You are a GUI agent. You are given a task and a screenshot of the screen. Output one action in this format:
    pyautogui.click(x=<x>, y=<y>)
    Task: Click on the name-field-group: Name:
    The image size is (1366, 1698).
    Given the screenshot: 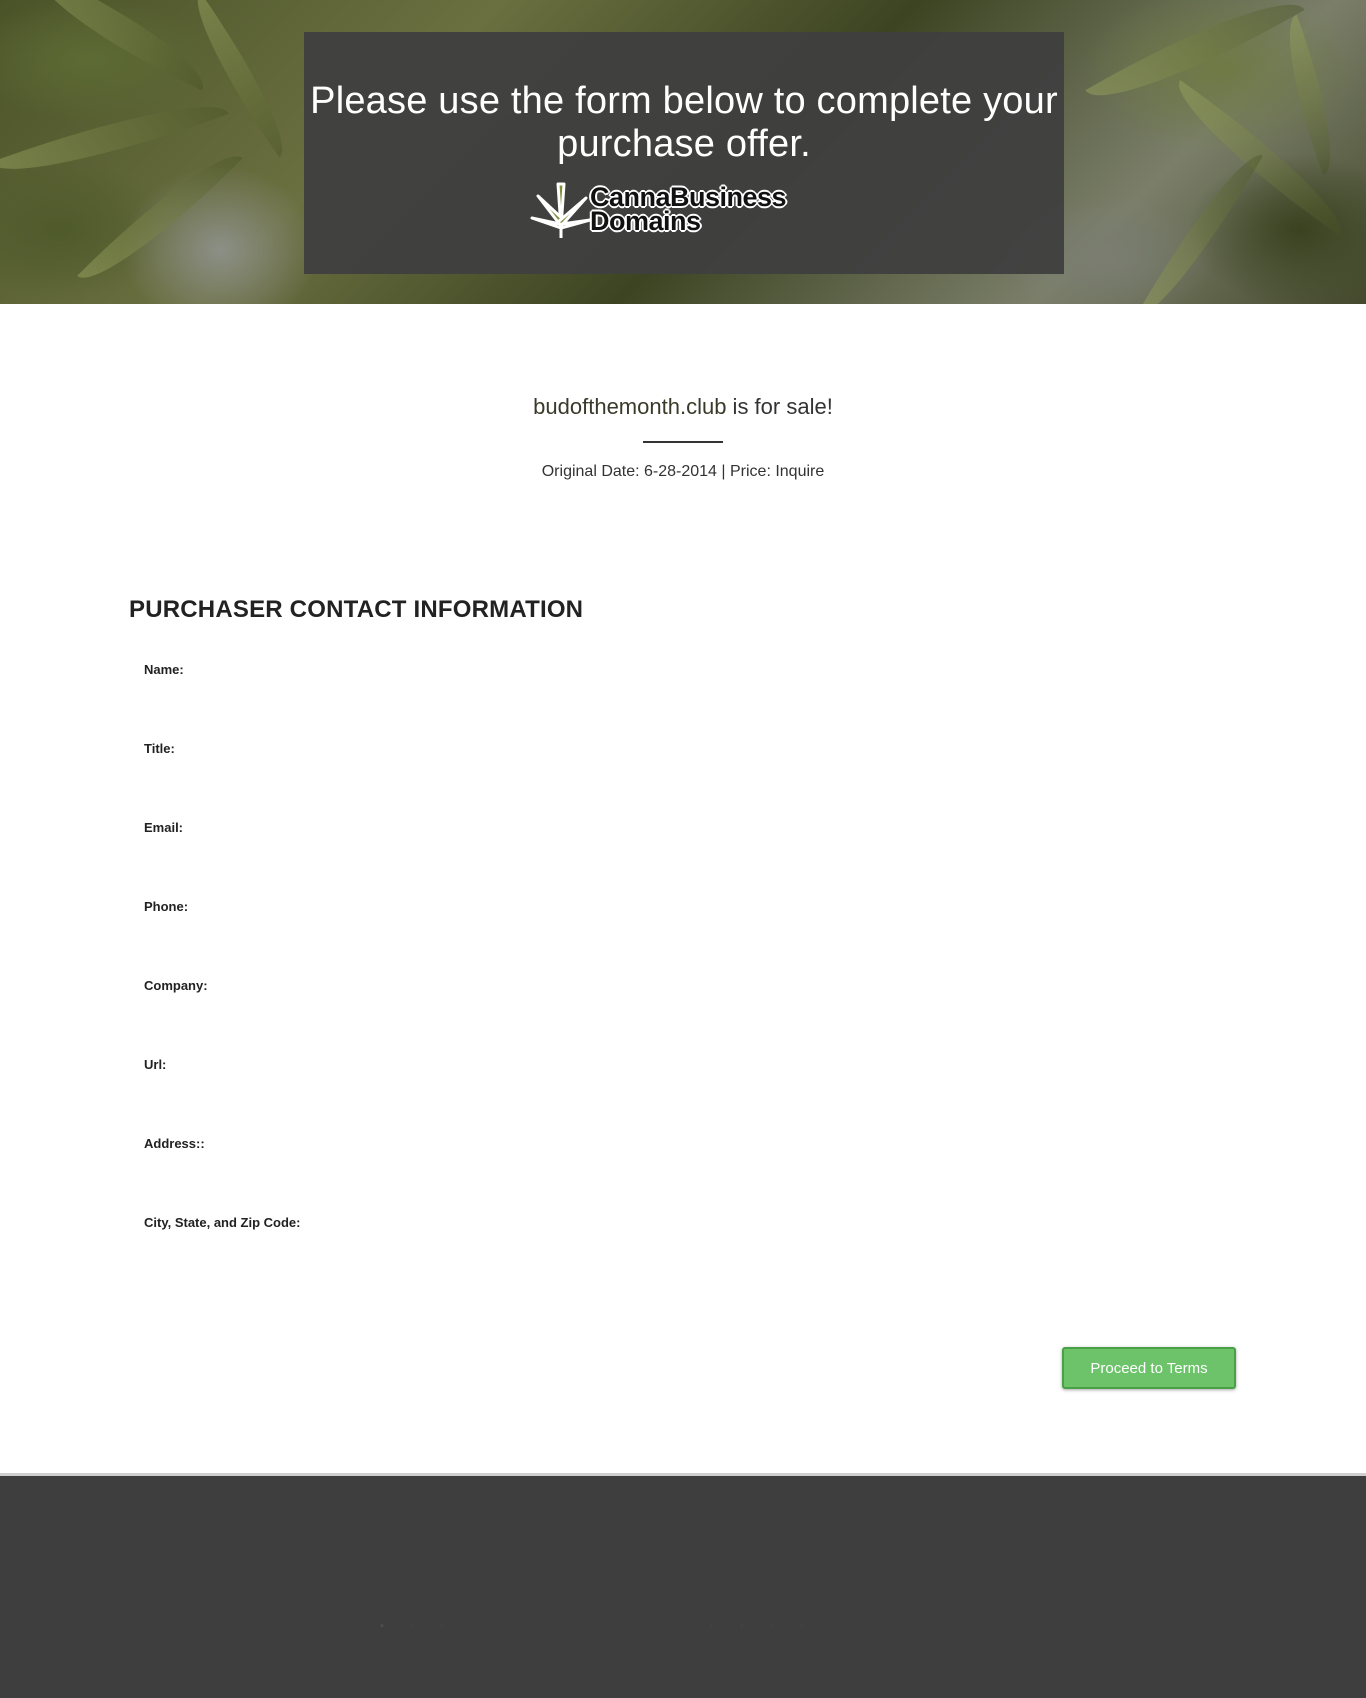 What is the action you would take?
    pyautogui.click(x=689, y=691)
    